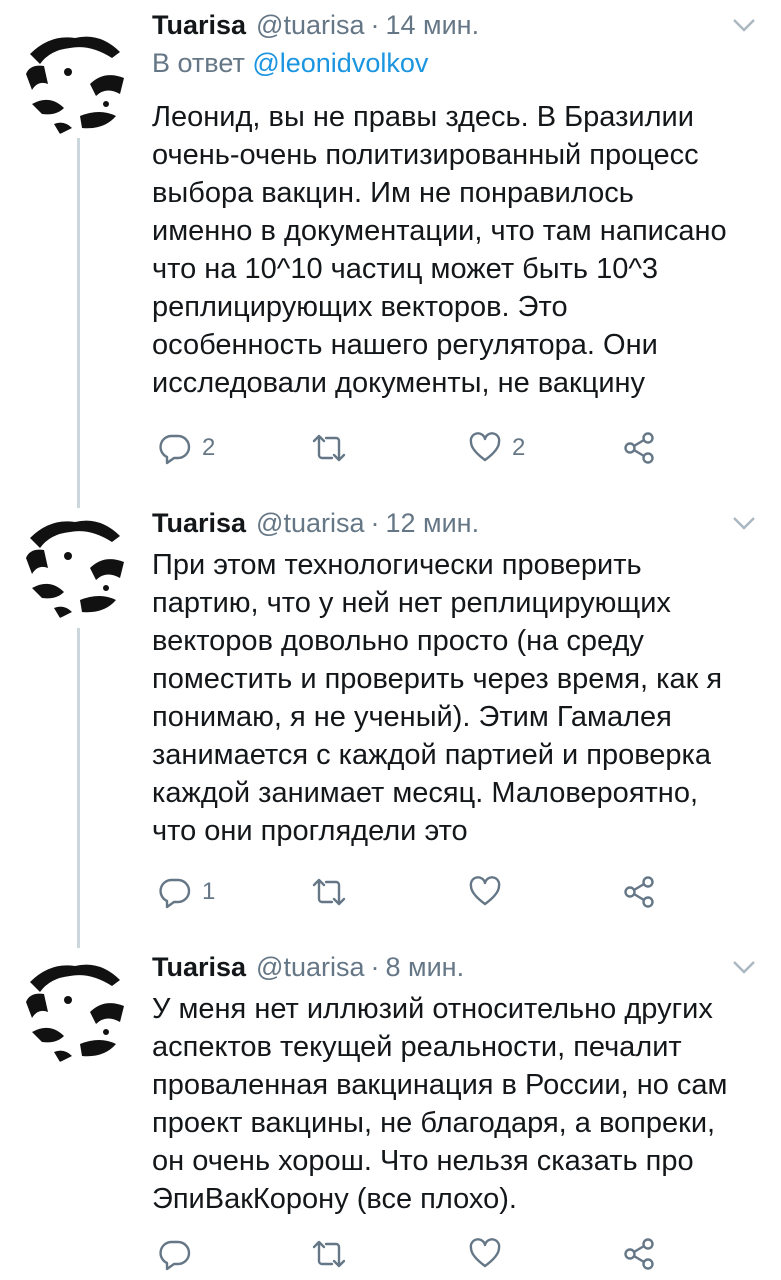 The width and height of the screenshot is (781, 1280). I want to click on tweet-text-line: ЭпиВакКорону (все плохо)., so click(334, 1199).